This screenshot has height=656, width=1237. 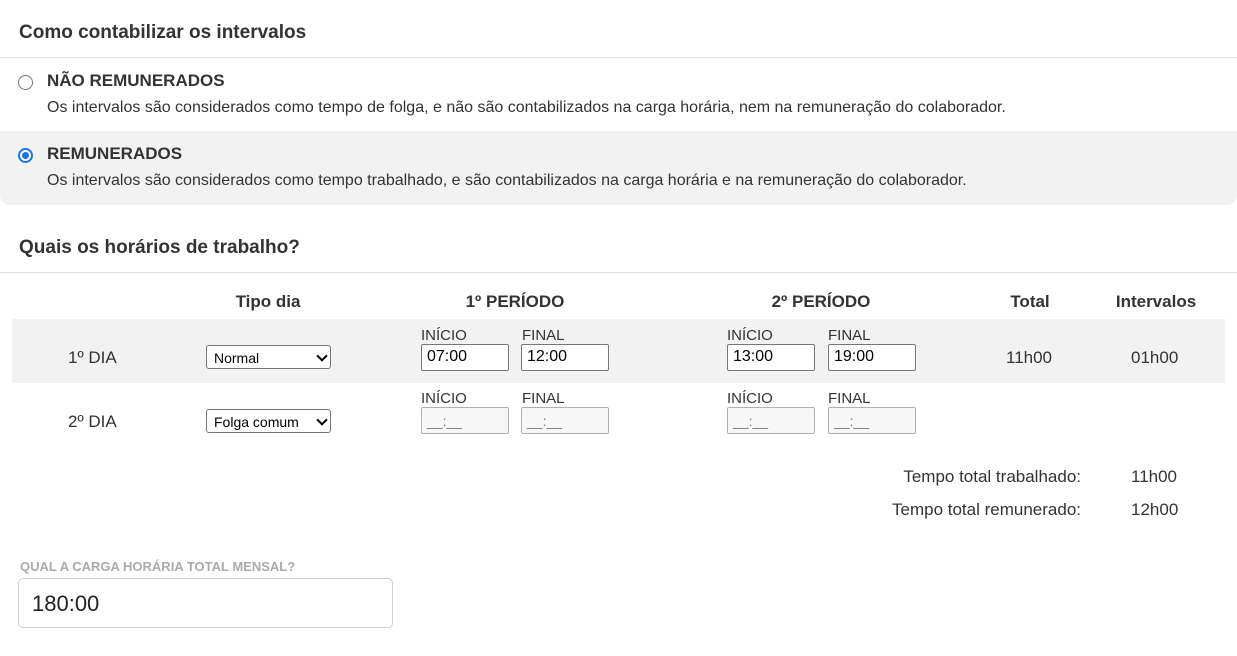 What do you see at coordinates (1030, 301) in the screenshot?
I see `column-header-total: Total` at bounding box center [1030, 301].